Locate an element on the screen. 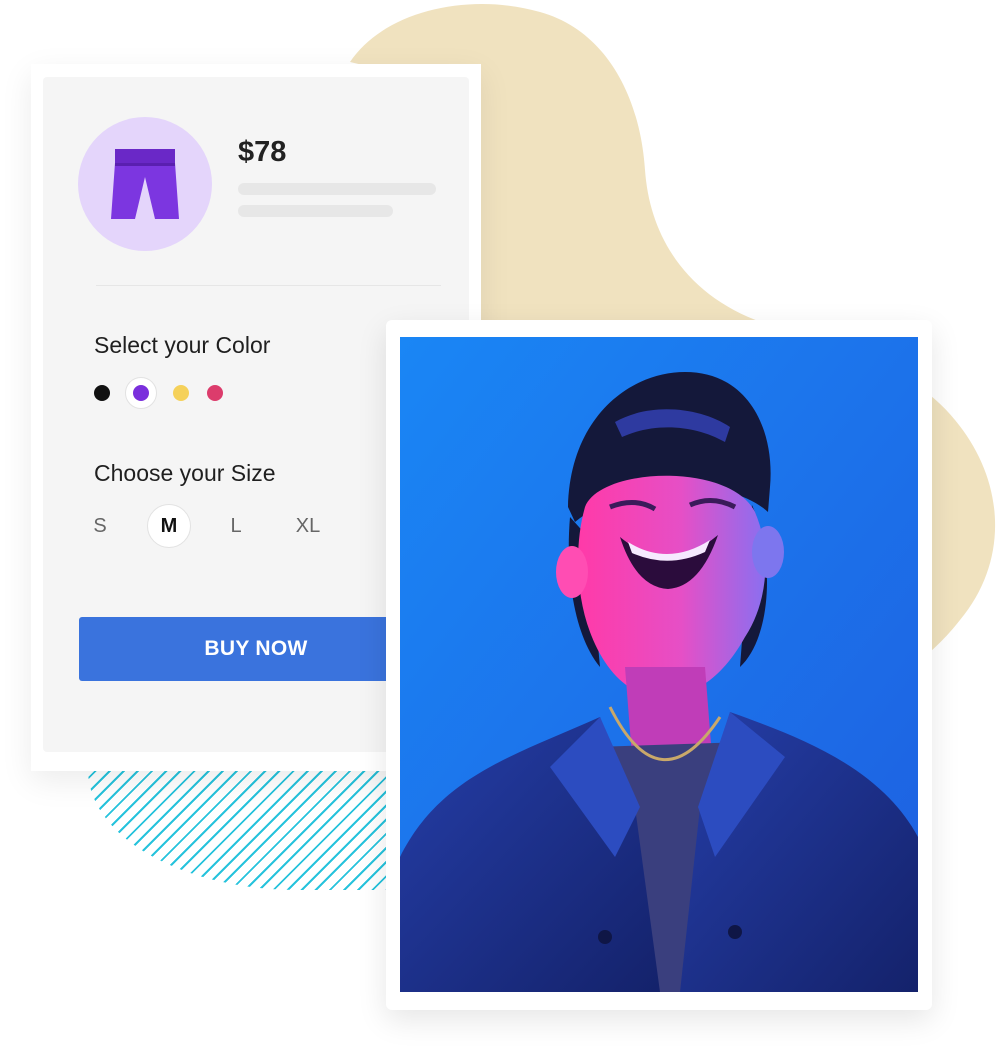 This screenshot has height=1055, width=1001. color-swatch-purple-dot is located at coordinates (141, 393).